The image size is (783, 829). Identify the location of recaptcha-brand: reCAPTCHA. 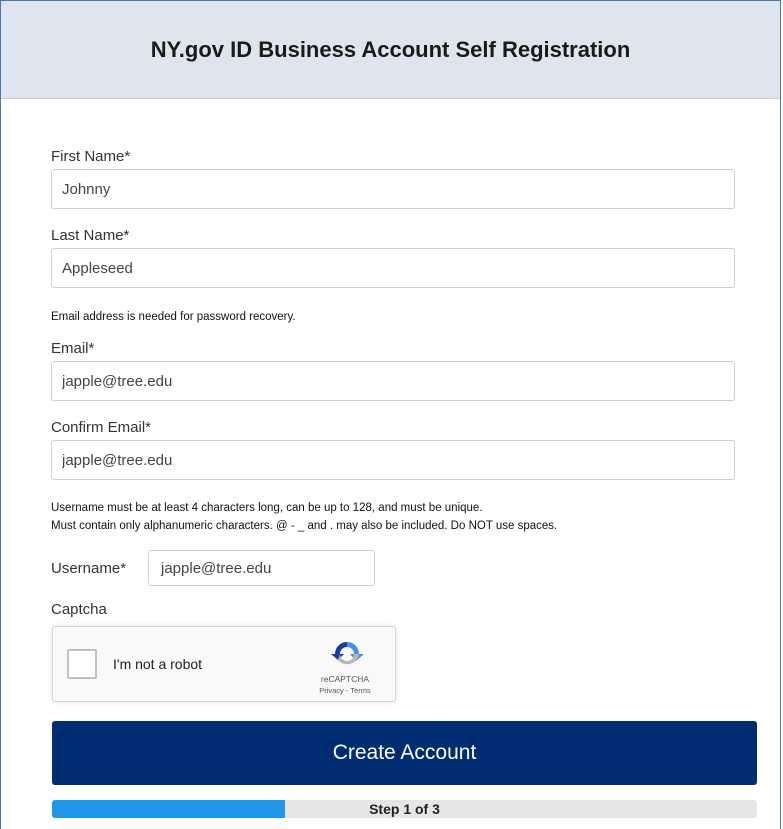
(345, 679).